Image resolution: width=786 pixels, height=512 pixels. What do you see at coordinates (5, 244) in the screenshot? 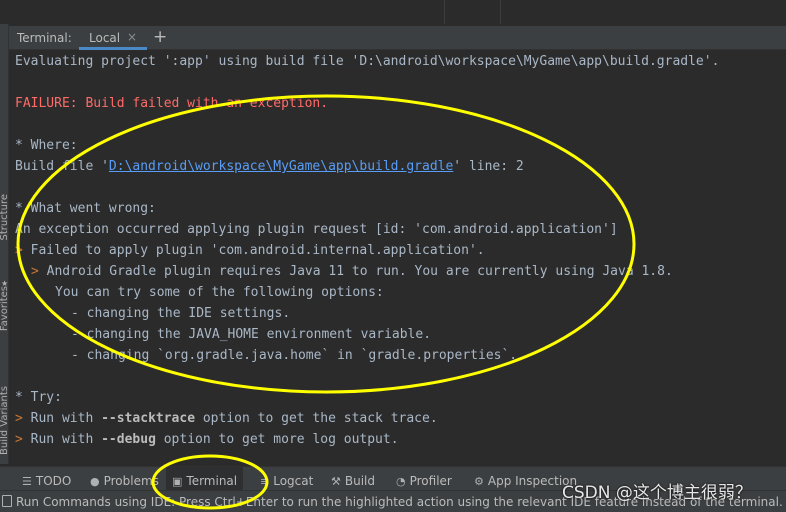
I see `left-tool-stripe: Structure ★ Favorites Build Variants` at bounding box center [5, 244].